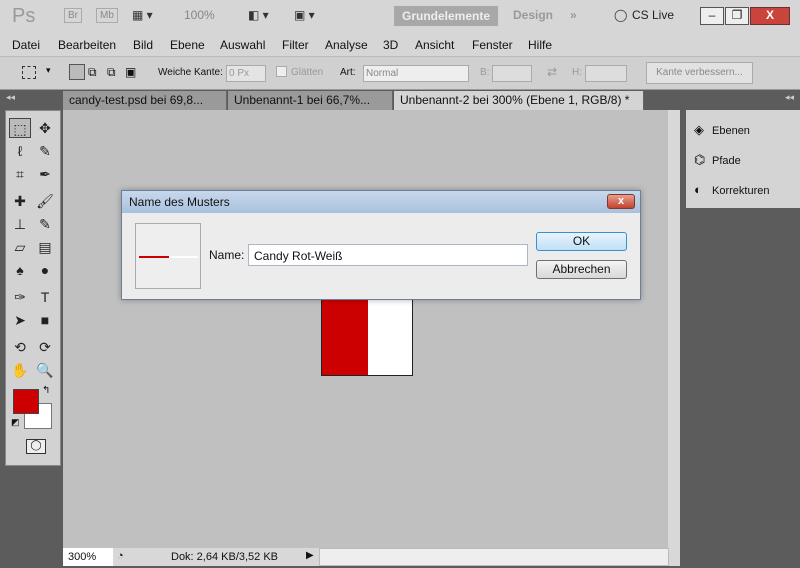 The image size is (800, 568). I want to click on foreground-color-swatch, so click(26, 401).